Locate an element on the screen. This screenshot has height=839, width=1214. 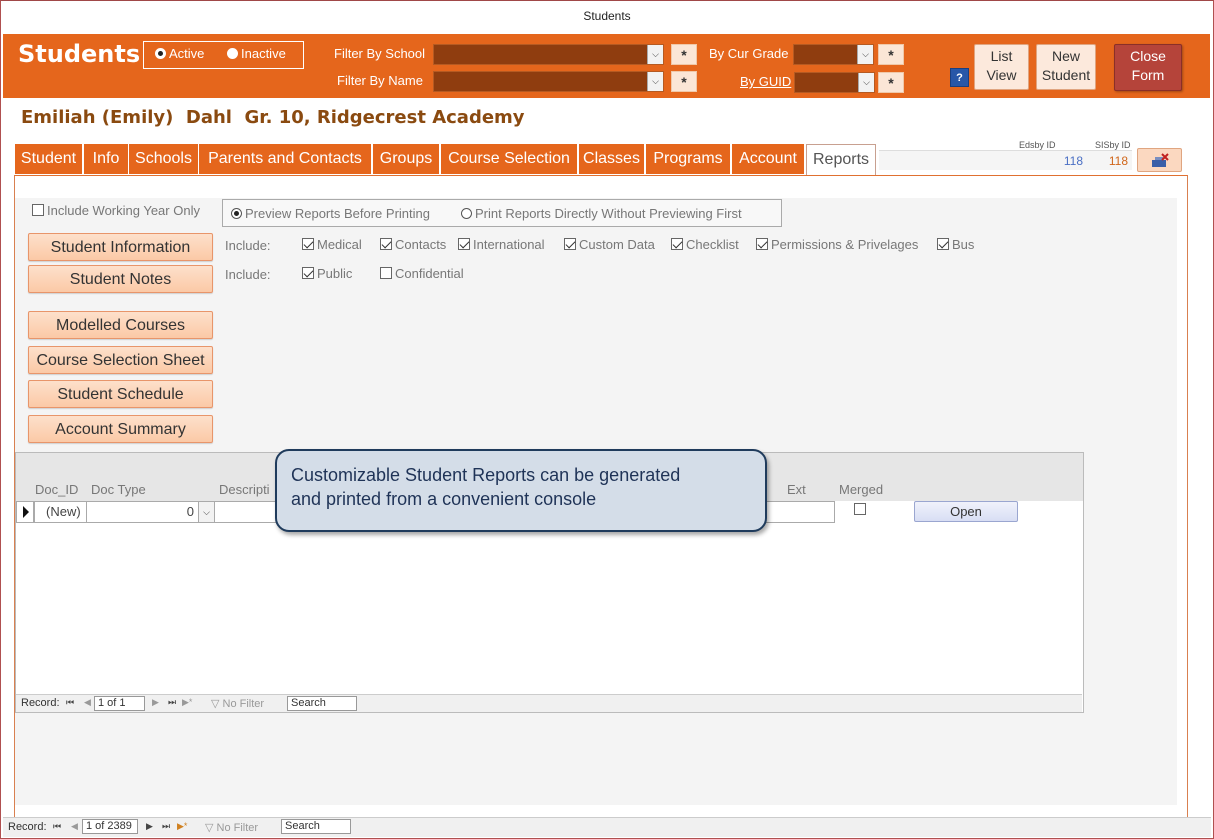
edsby-id-value: 118 is located at coordinates (1073, 161).